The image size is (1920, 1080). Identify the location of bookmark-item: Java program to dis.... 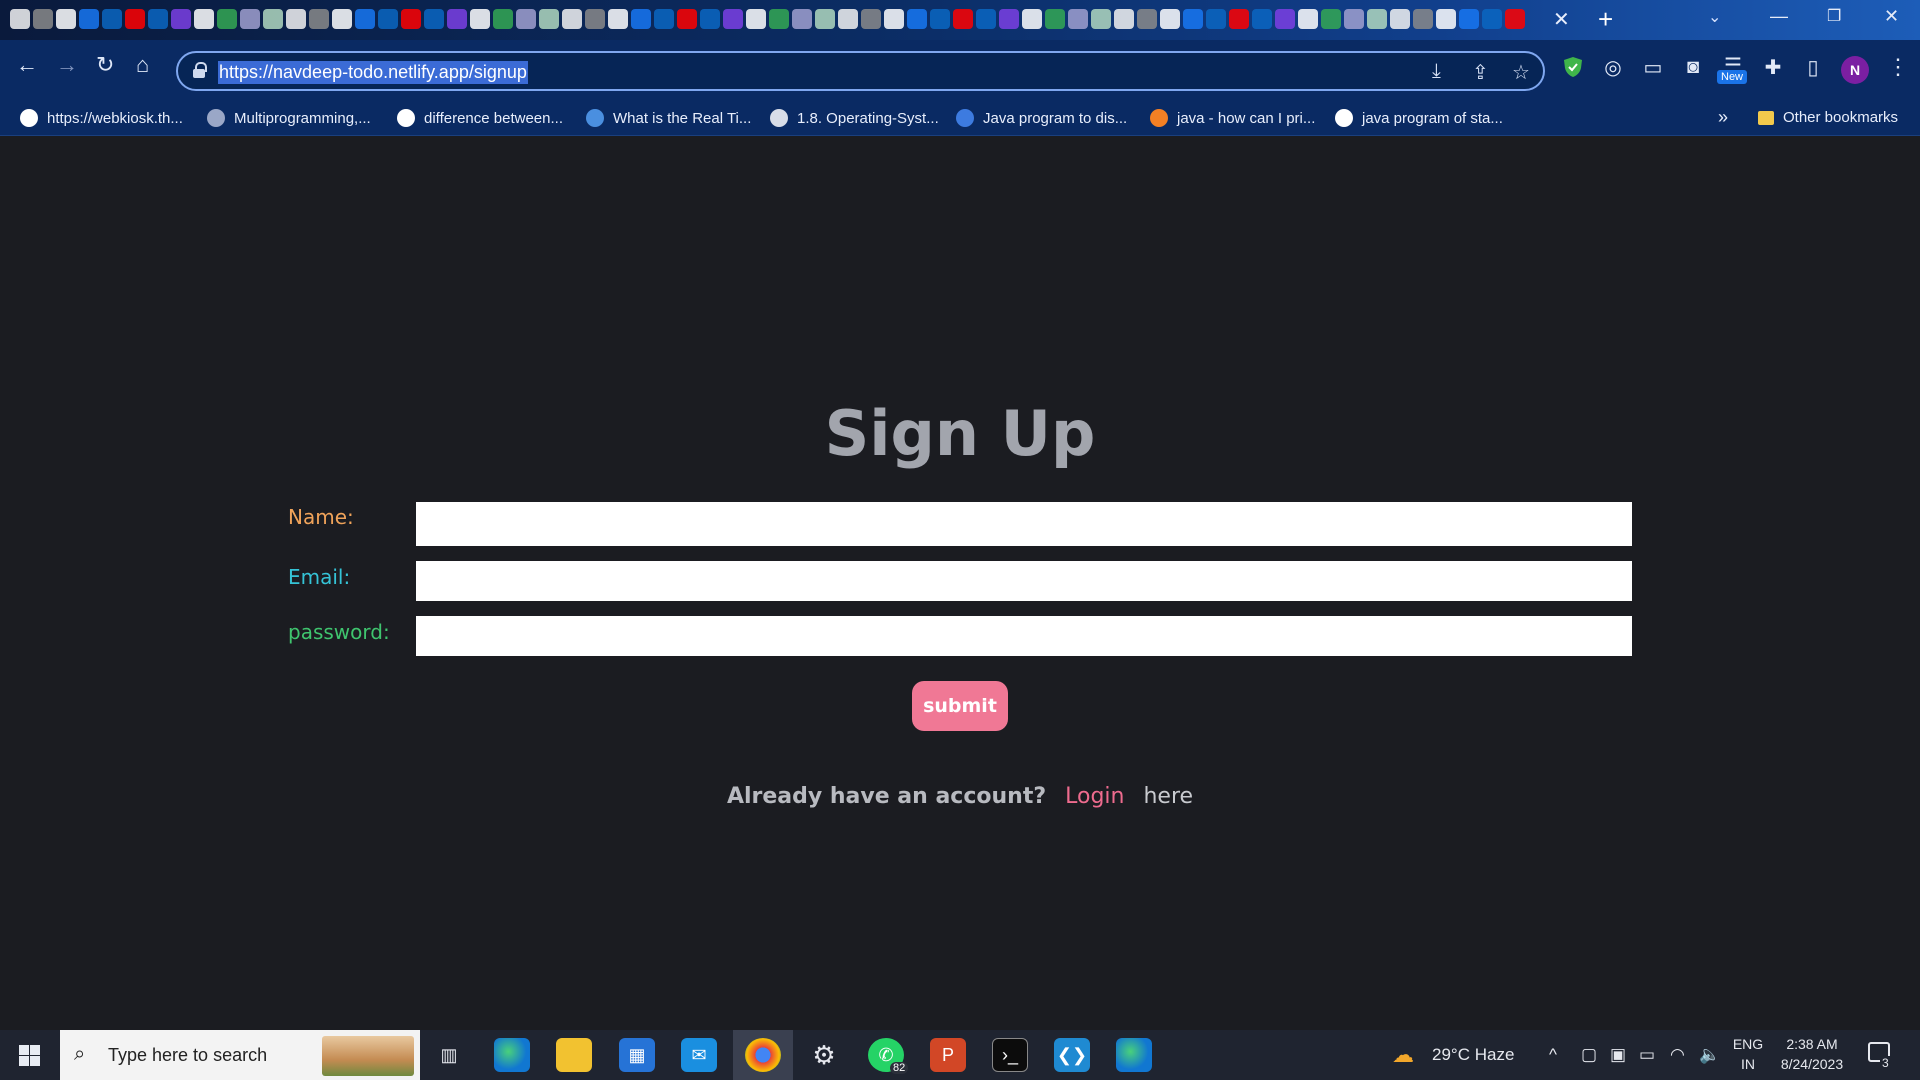
(1041, 118).